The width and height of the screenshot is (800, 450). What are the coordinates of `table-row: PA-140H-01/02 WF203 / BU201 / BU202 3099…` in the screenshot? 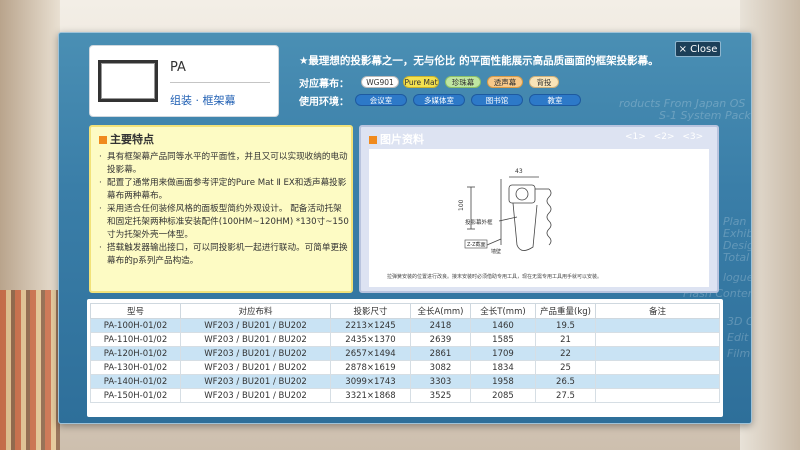 It's located at (405, 381).